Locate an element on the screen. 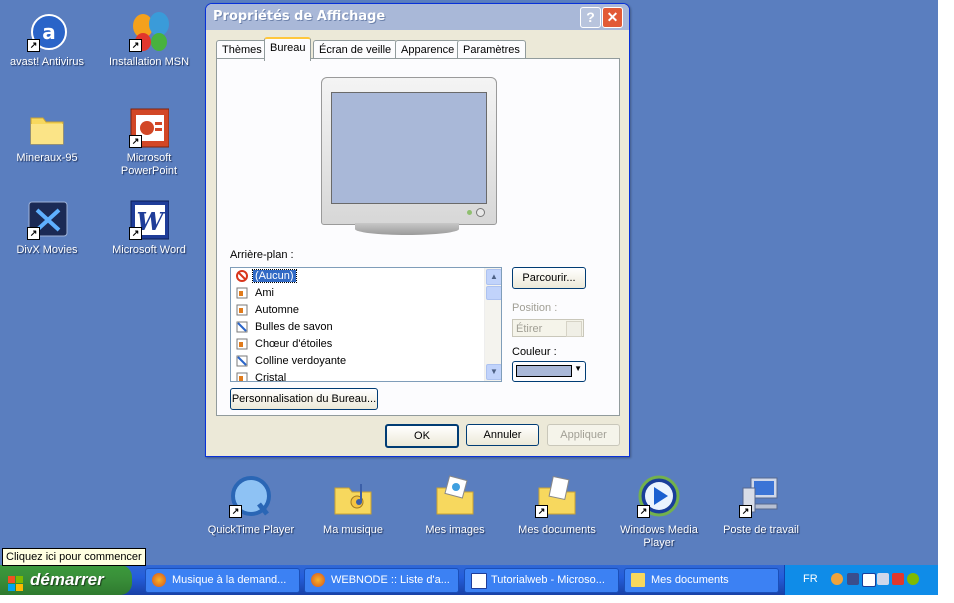  desktop-icon-mineraux: Mineraux-95 is located at coordinates (48, 136).